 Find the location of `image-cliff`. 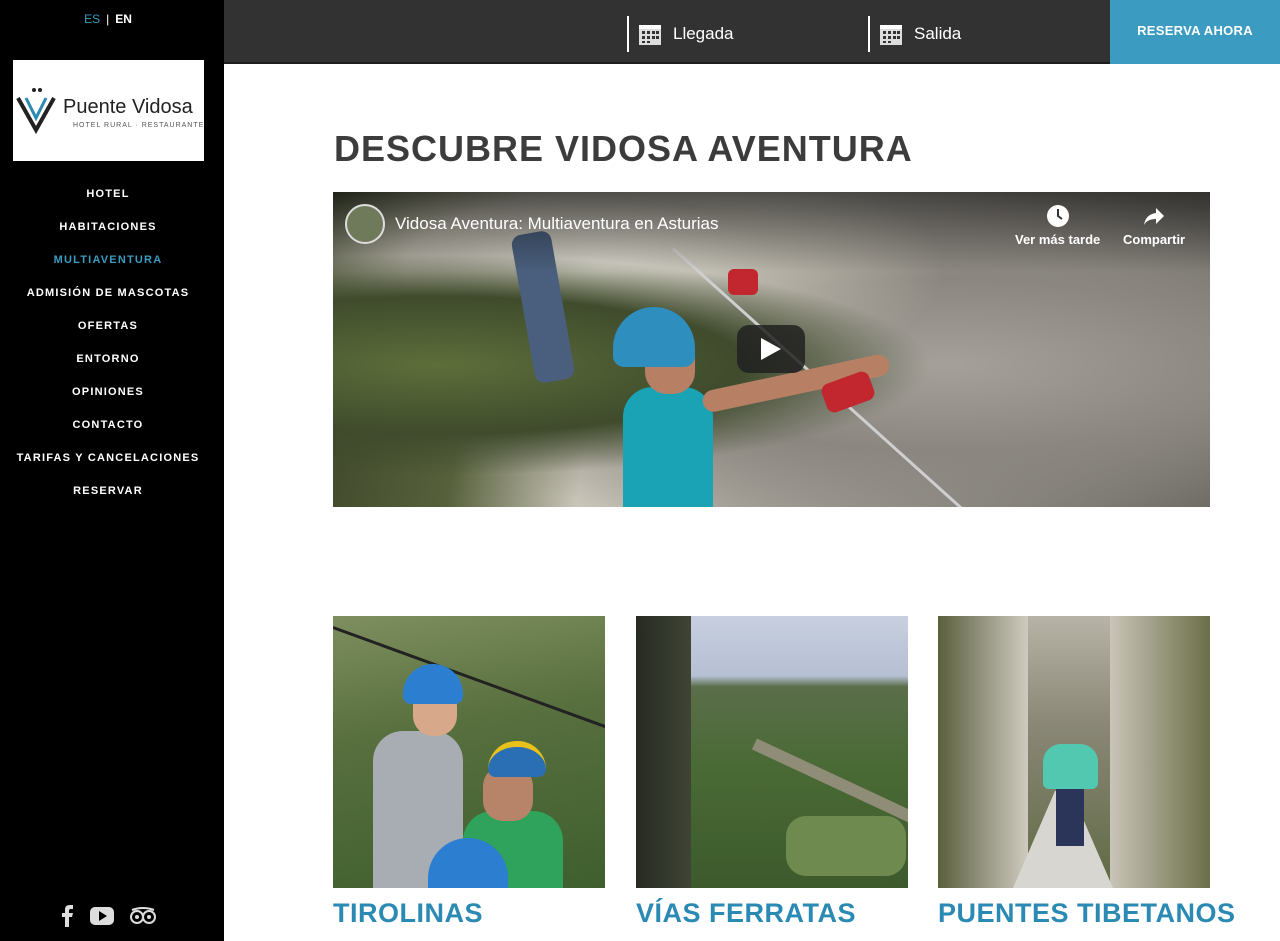

image-cliff is located at coordinates (663, 752).